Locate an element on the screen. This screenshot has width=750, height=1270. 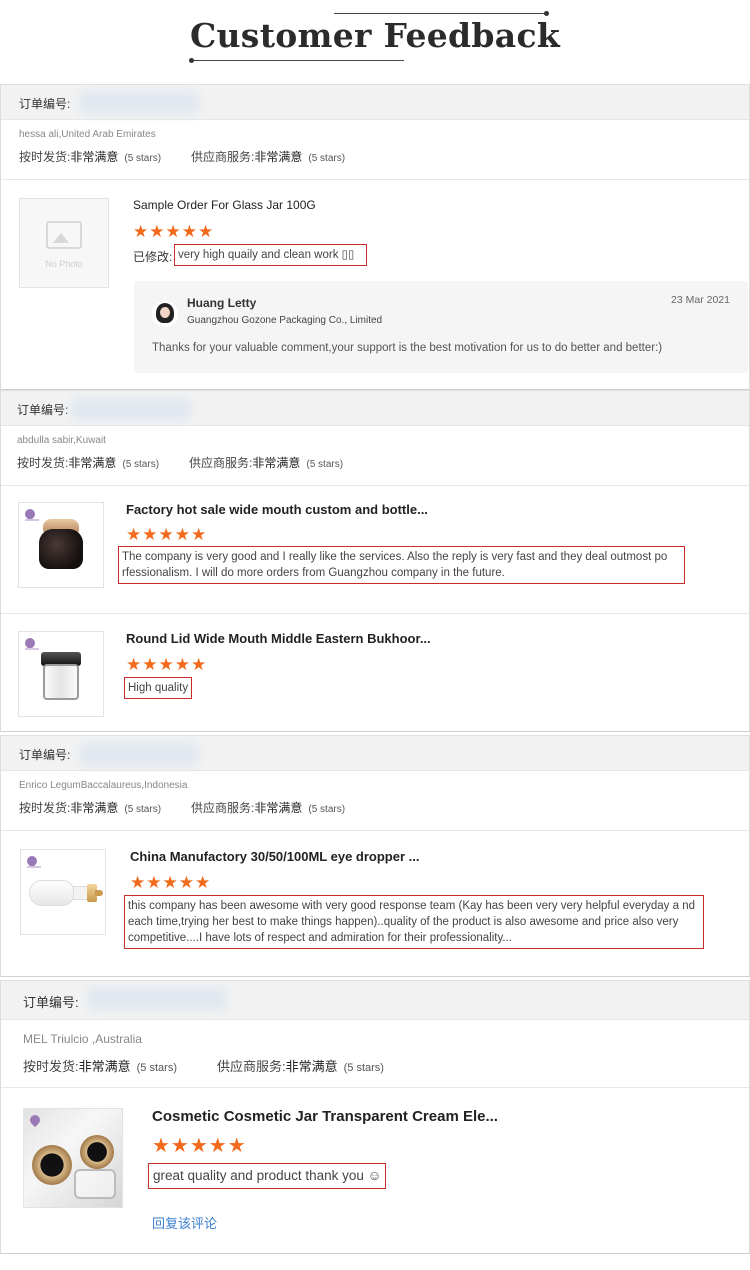
header-bottom-rule is located at coordinates (296, 60).